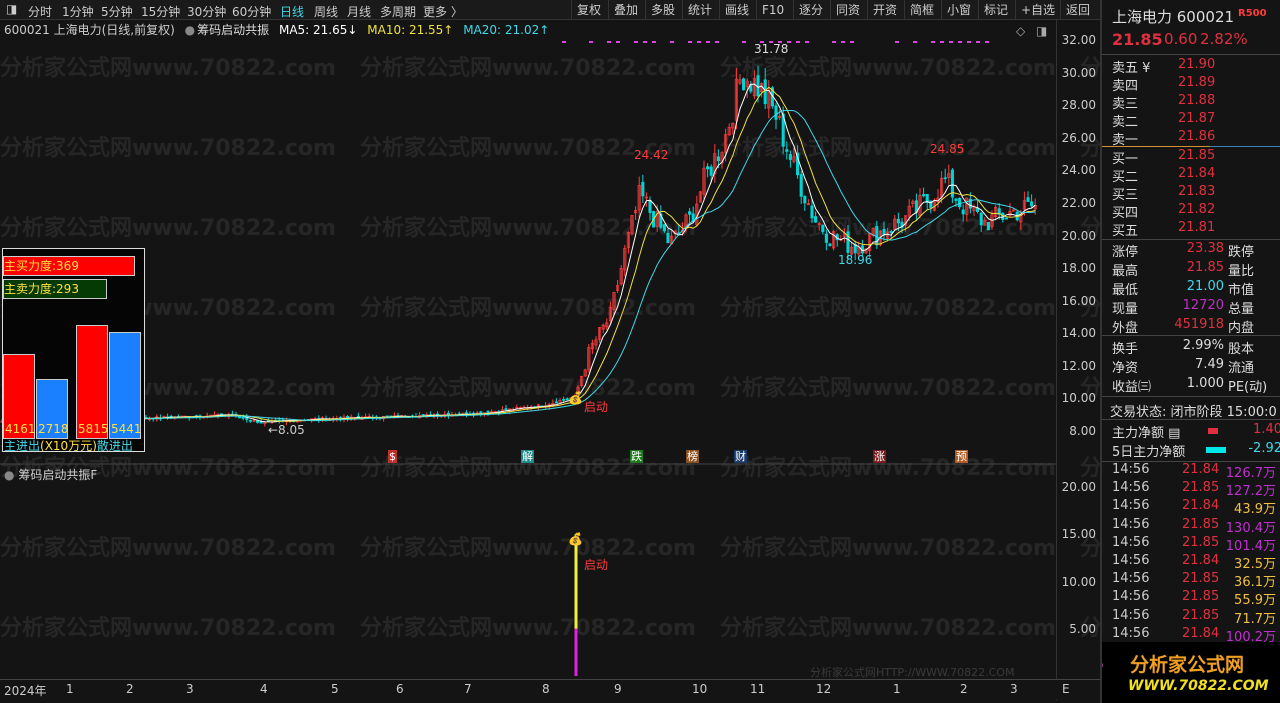 Image resolution: width=1280 pixels, height=703 pixels. I want to click on price-tick: 20.00, so click(1078, 235).